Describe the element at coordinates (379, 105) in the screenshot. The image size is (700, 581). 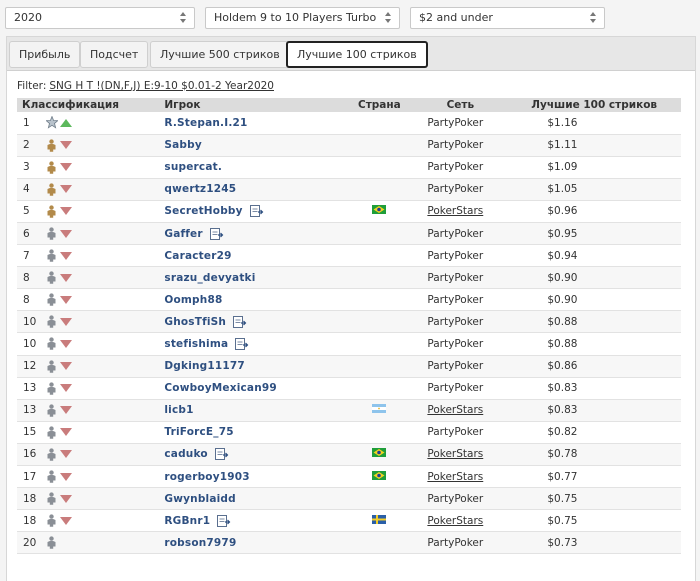
I see `column-header-country: Страна` at that location.